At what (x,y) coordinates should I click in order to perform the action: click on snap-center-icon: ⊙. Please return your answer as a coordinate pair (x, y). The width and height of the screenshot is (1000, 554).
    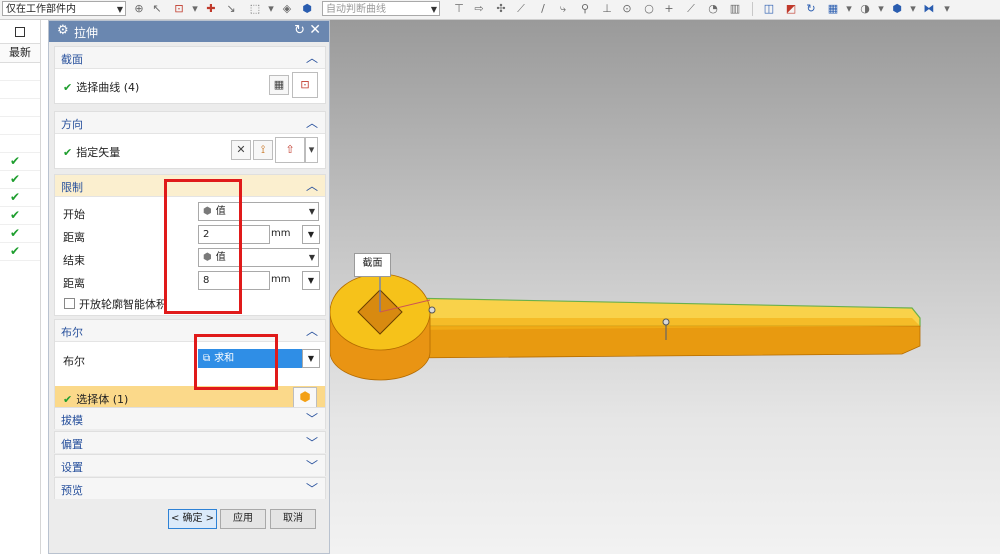
    Looking at the image, I should click on (627, 9).